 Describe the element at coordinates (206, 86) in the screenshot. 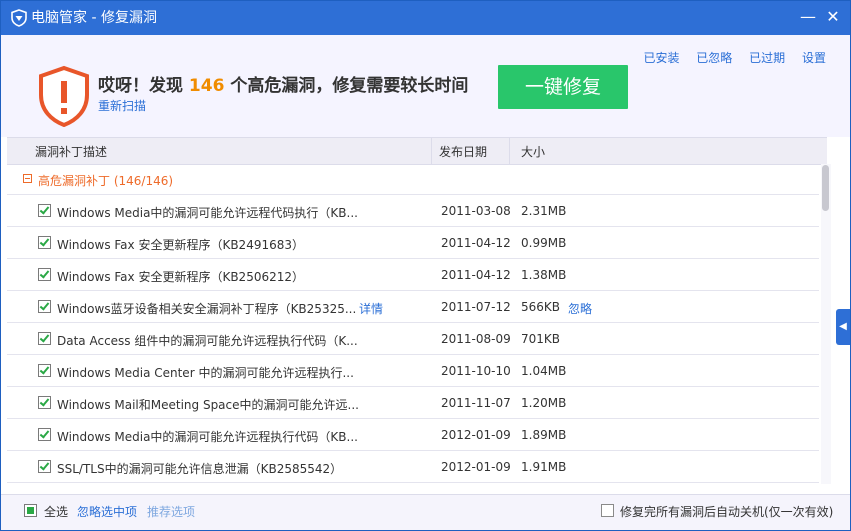

I see `vulnerability-count: 146` at that location.